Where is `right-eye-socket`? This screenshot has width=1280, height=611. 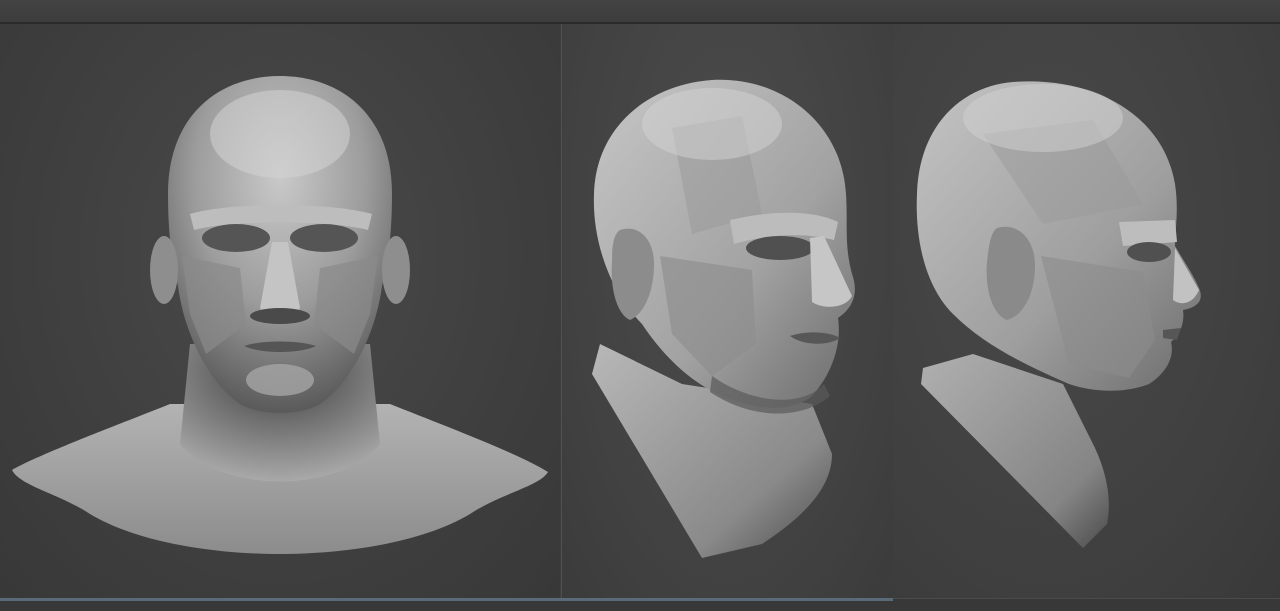 right-eye-socket is located at coordinates (324, 238).